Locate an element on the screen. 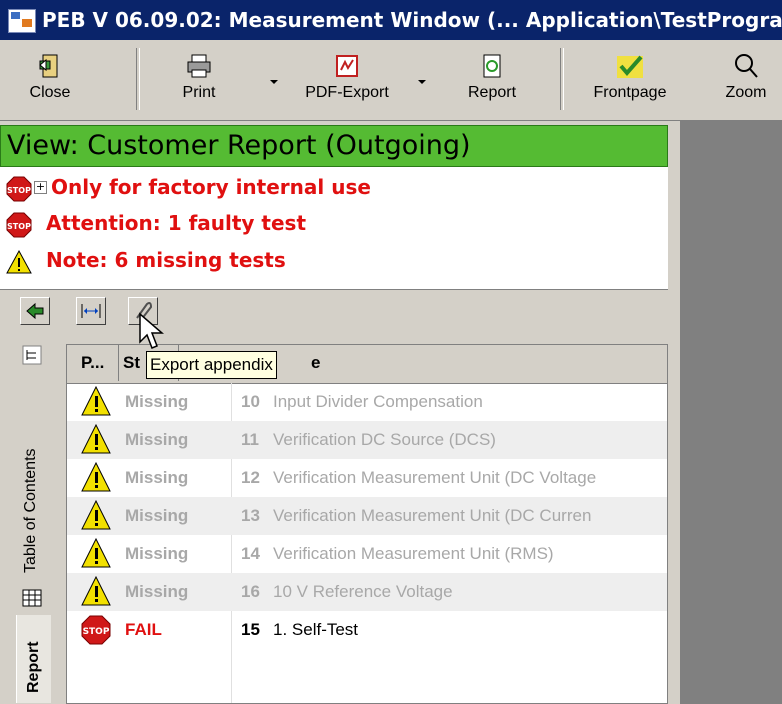  zoom-button: Zoom is located at coordinates (746, 79).